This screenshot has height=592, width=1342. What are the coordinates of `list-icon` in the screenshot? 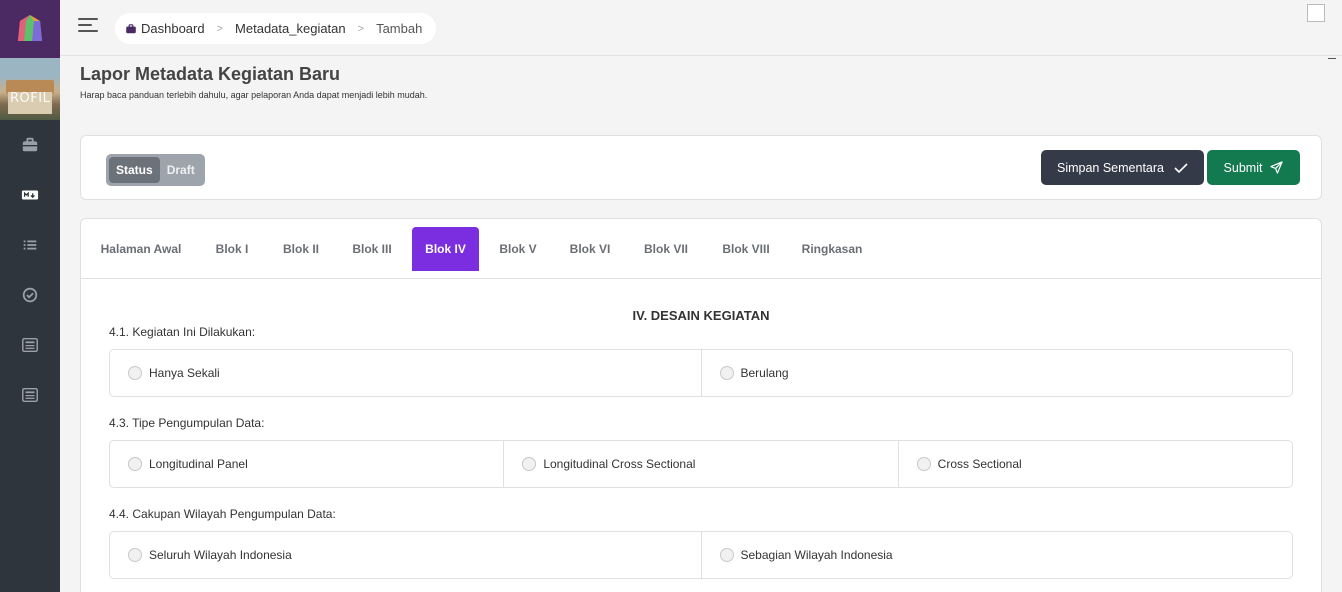 It's located at (30, 245).